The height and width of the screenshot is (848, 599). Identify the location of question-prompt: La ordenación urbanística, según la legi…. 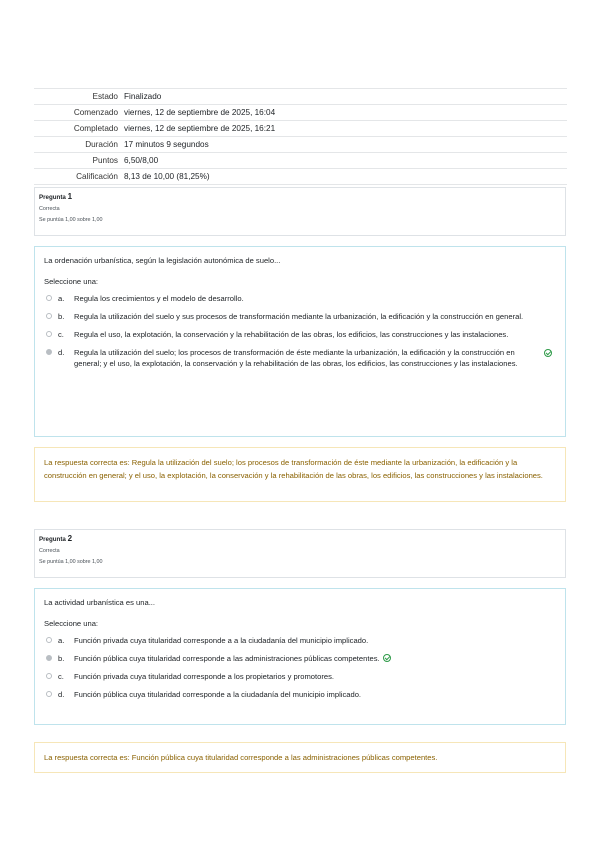
(162, 260).